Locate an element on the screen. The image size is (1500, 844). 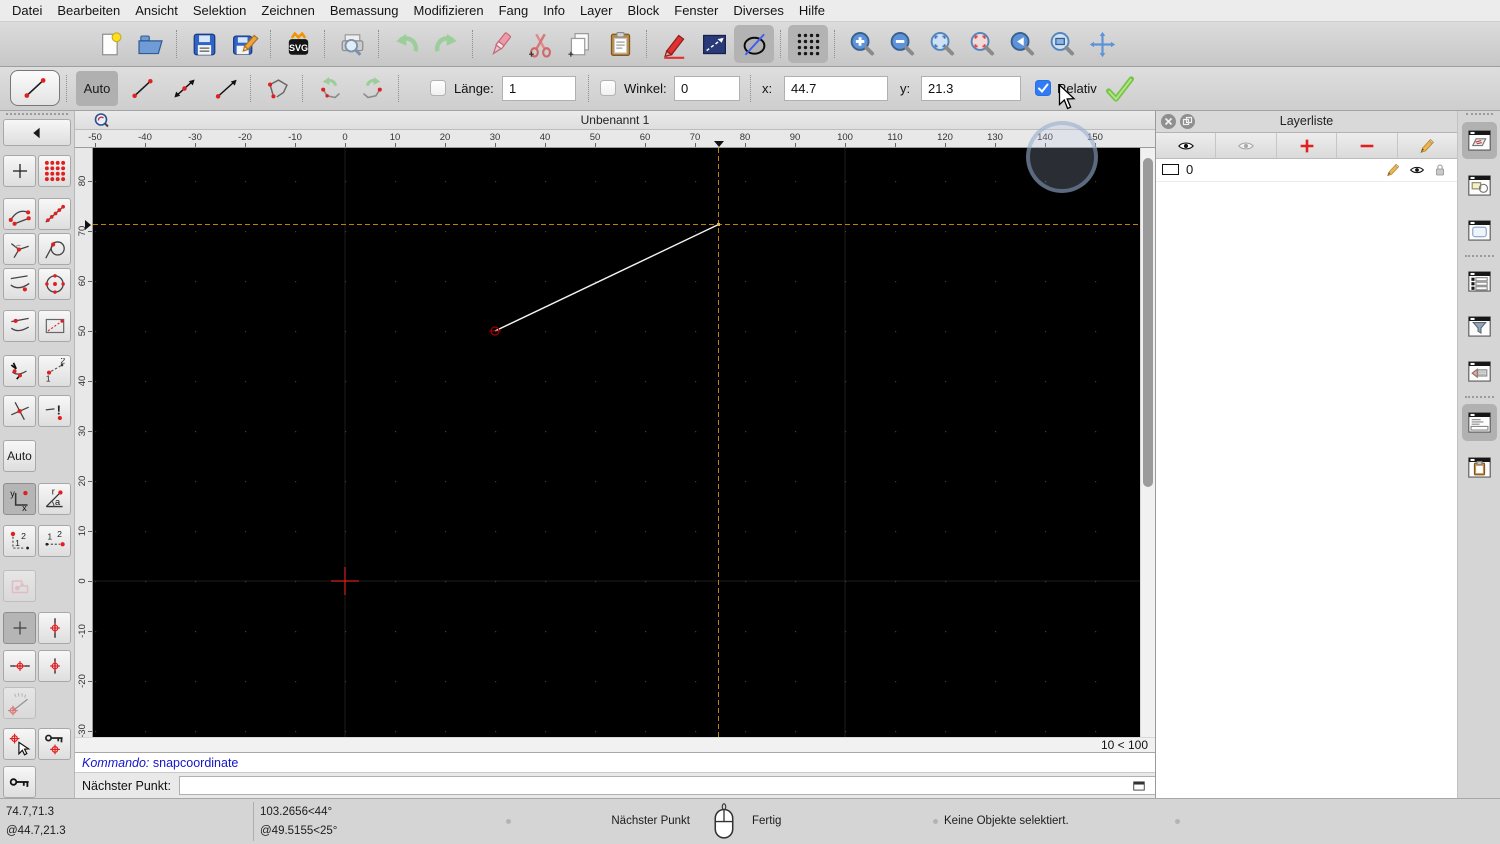
save-button is located at coordinates (204, 44).